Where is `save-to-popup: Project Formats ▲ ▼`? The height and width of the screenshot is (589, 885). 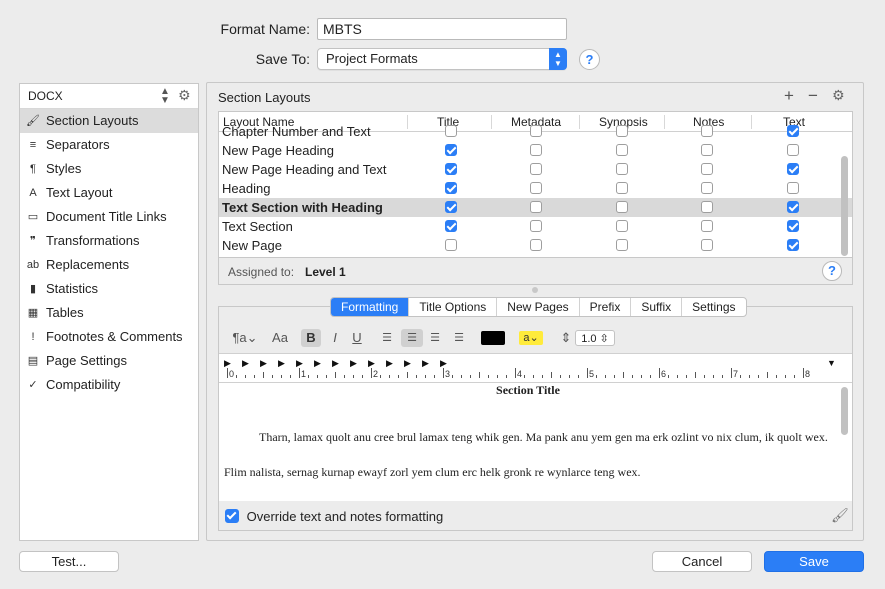 save-to-popup: Project Formats ▲ ▼ is located at coordinates (442, 59).